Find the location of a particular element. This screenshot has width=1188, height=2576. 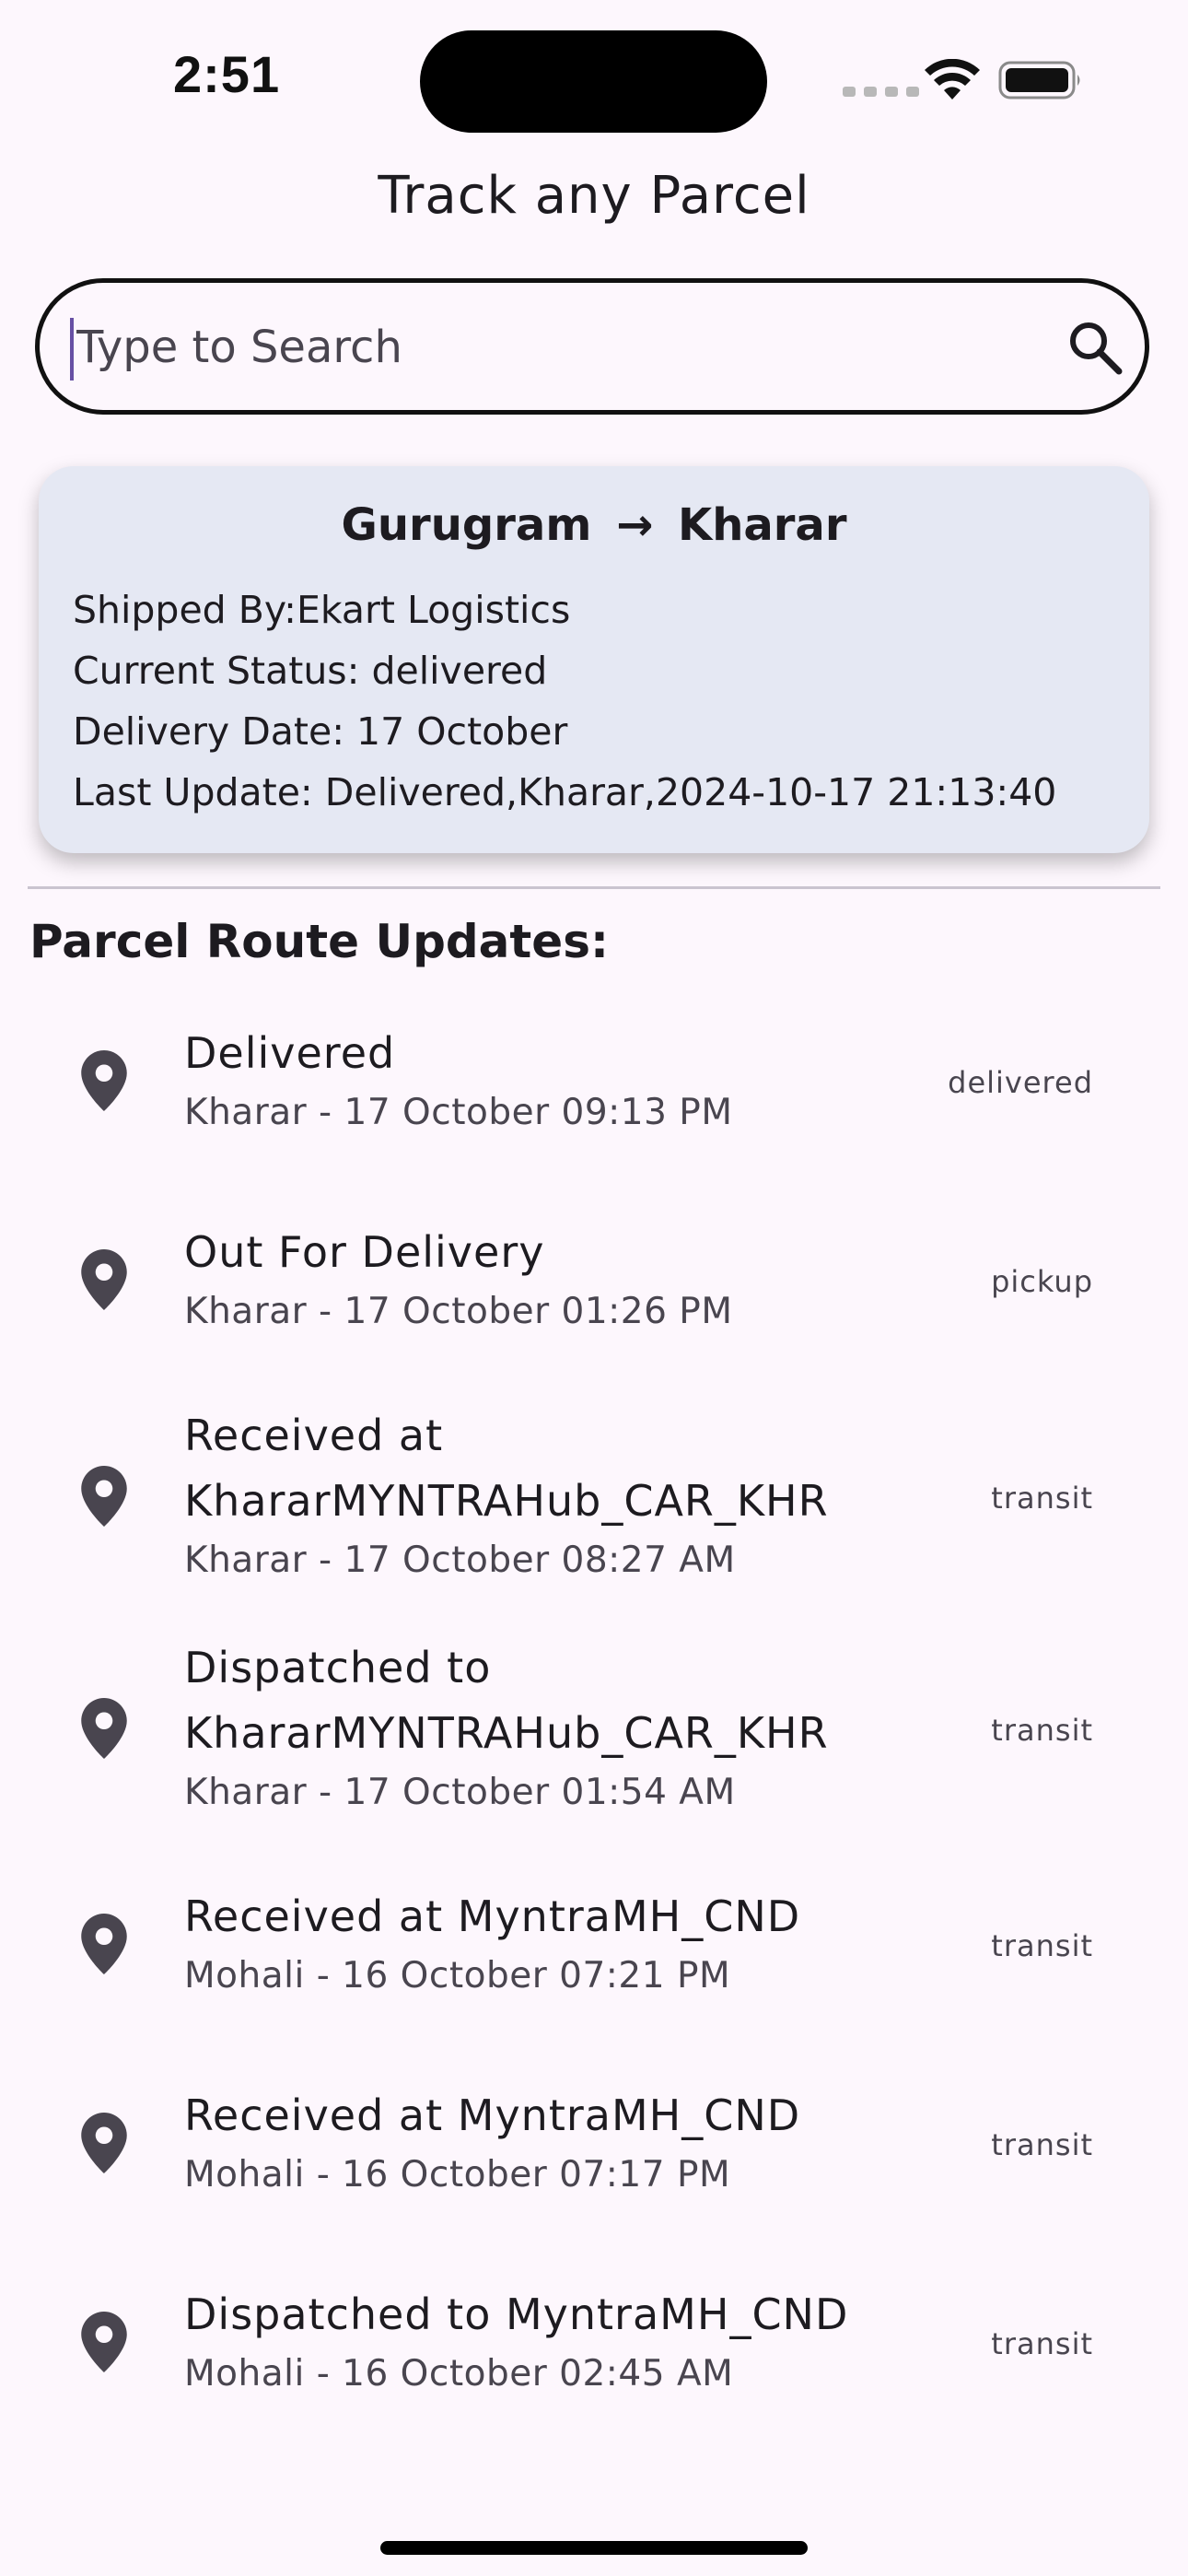

current-status: Current Status: delivered is located at coordinates (311, 671).